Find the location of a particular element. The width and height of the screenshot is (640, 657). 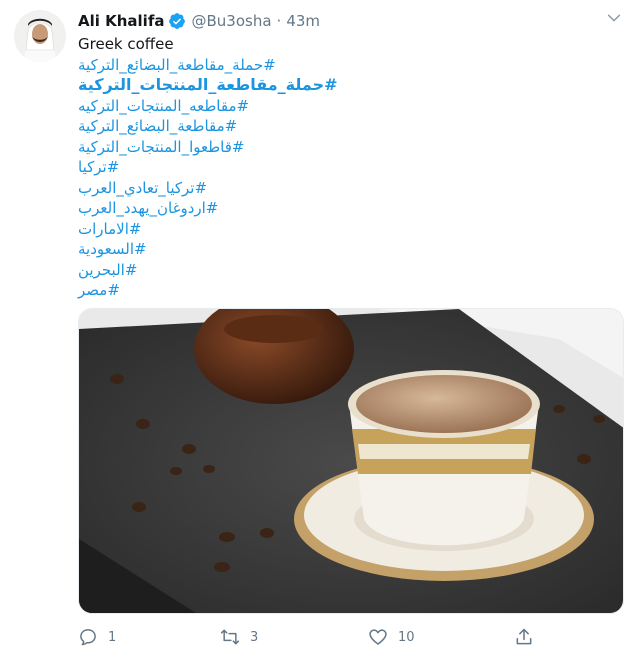

hashtag-link: #مقاطعه_المنتجات_التركيه is located at coordinates (163, 106).